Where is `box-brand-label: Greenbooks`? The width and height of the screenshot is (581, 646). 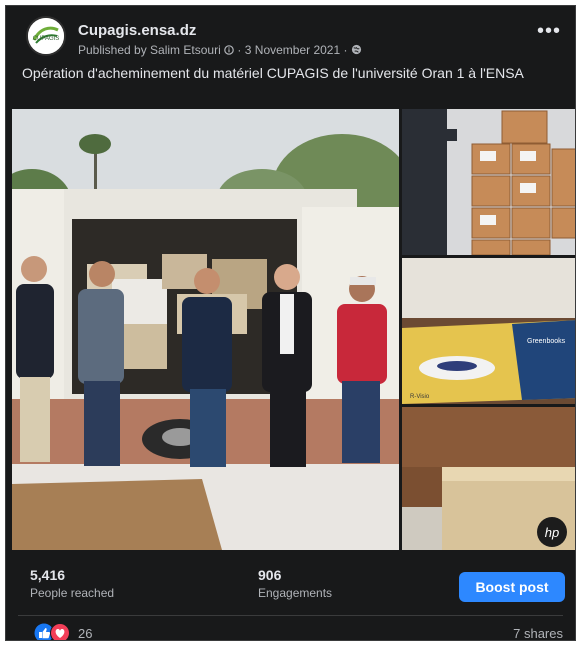 box-brand-label: Greenbooks is located at coordinates (546, 341).